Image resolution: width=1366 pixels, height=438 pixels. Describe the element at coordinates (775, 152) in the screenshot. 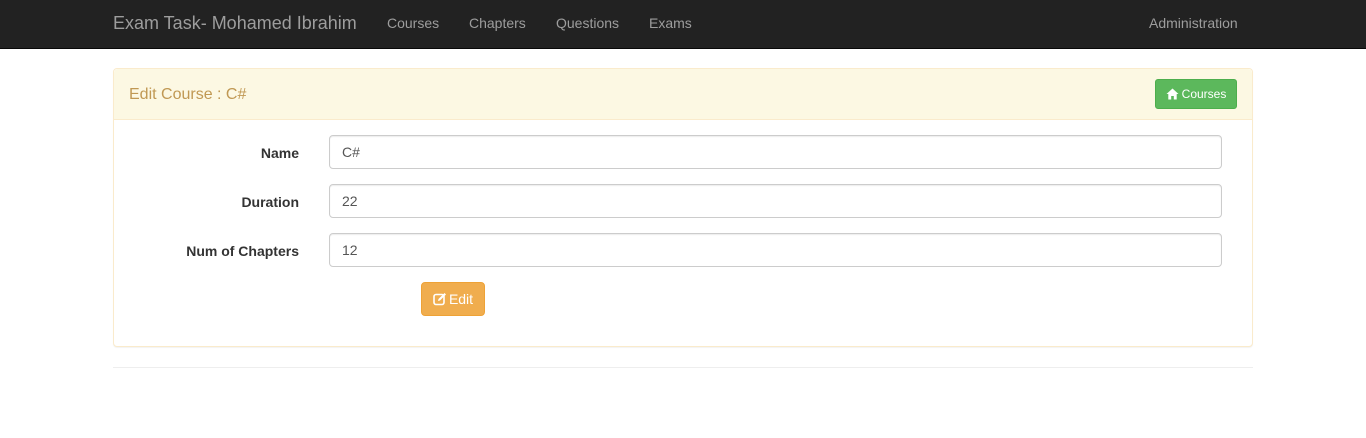

I see `name-input` at that location.